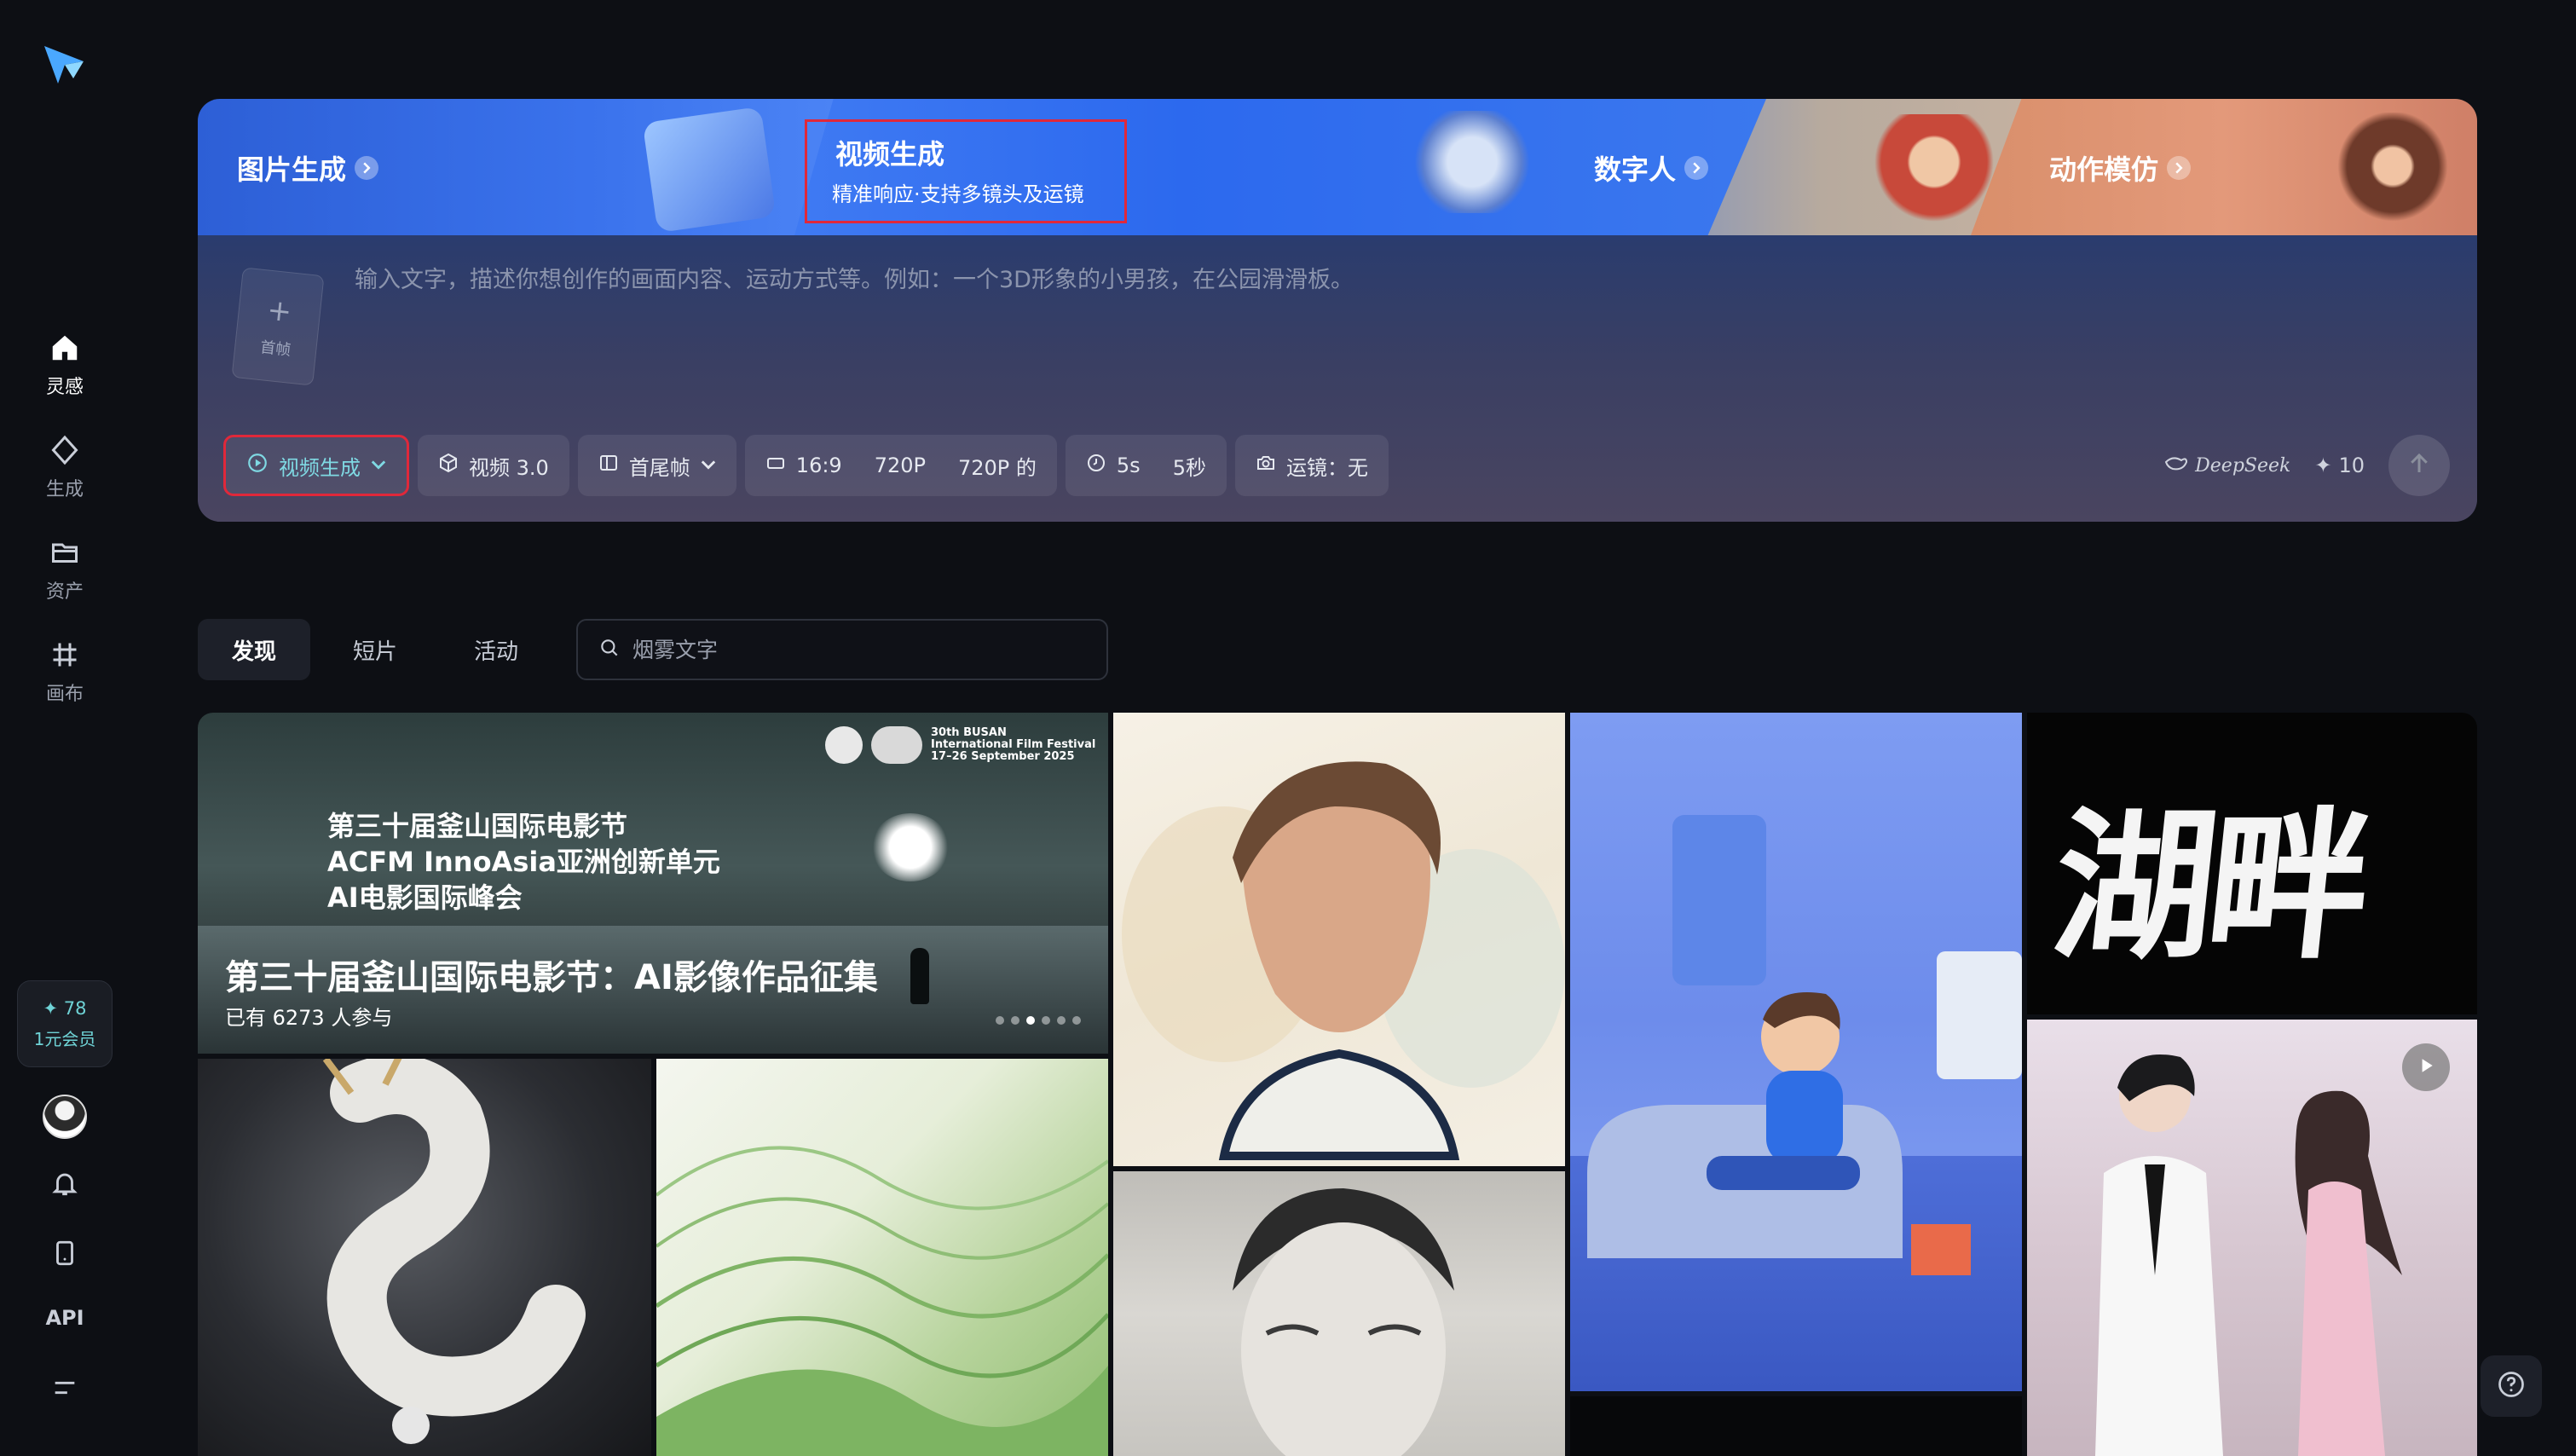 The width and height of the screenshot is (2576, 1456). What do you see at coordinates (64, 1038) in the screenshot?
I see `membership-label: 1元会员` at bounding box center [64, 1038].